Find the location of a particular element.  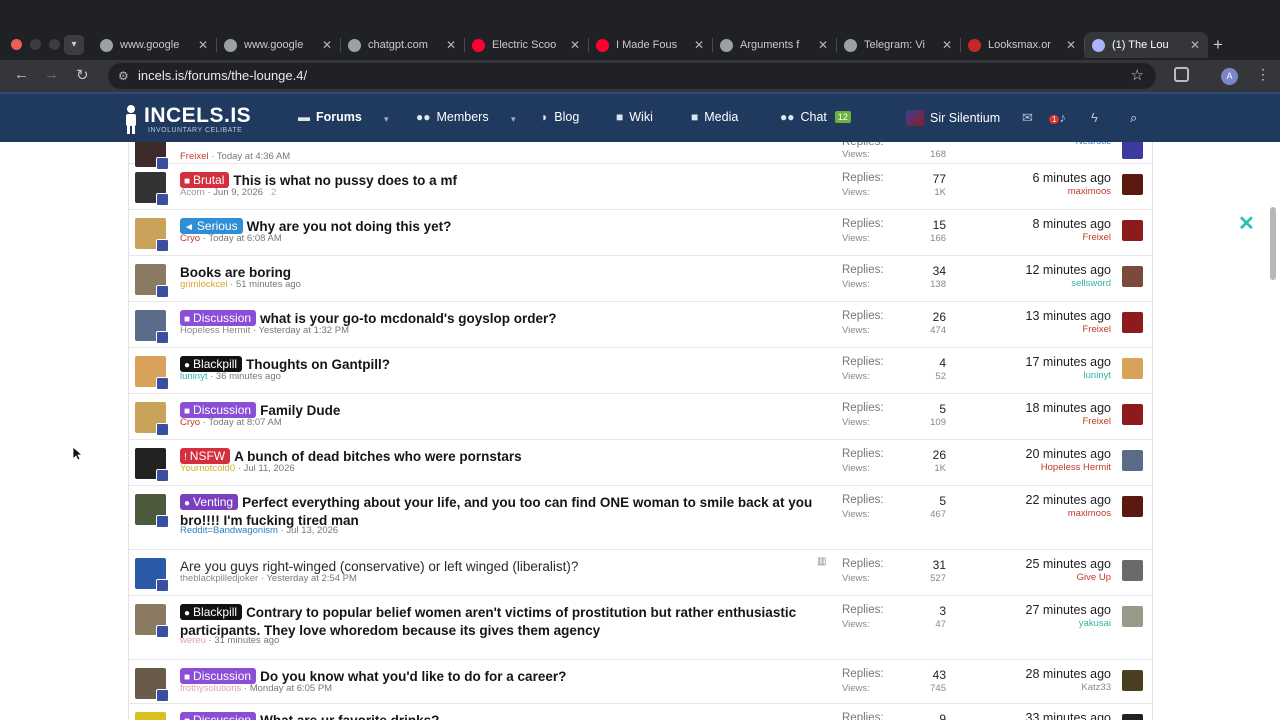

thread-date: 36 minutes ago is located at coordinates (248, 376).